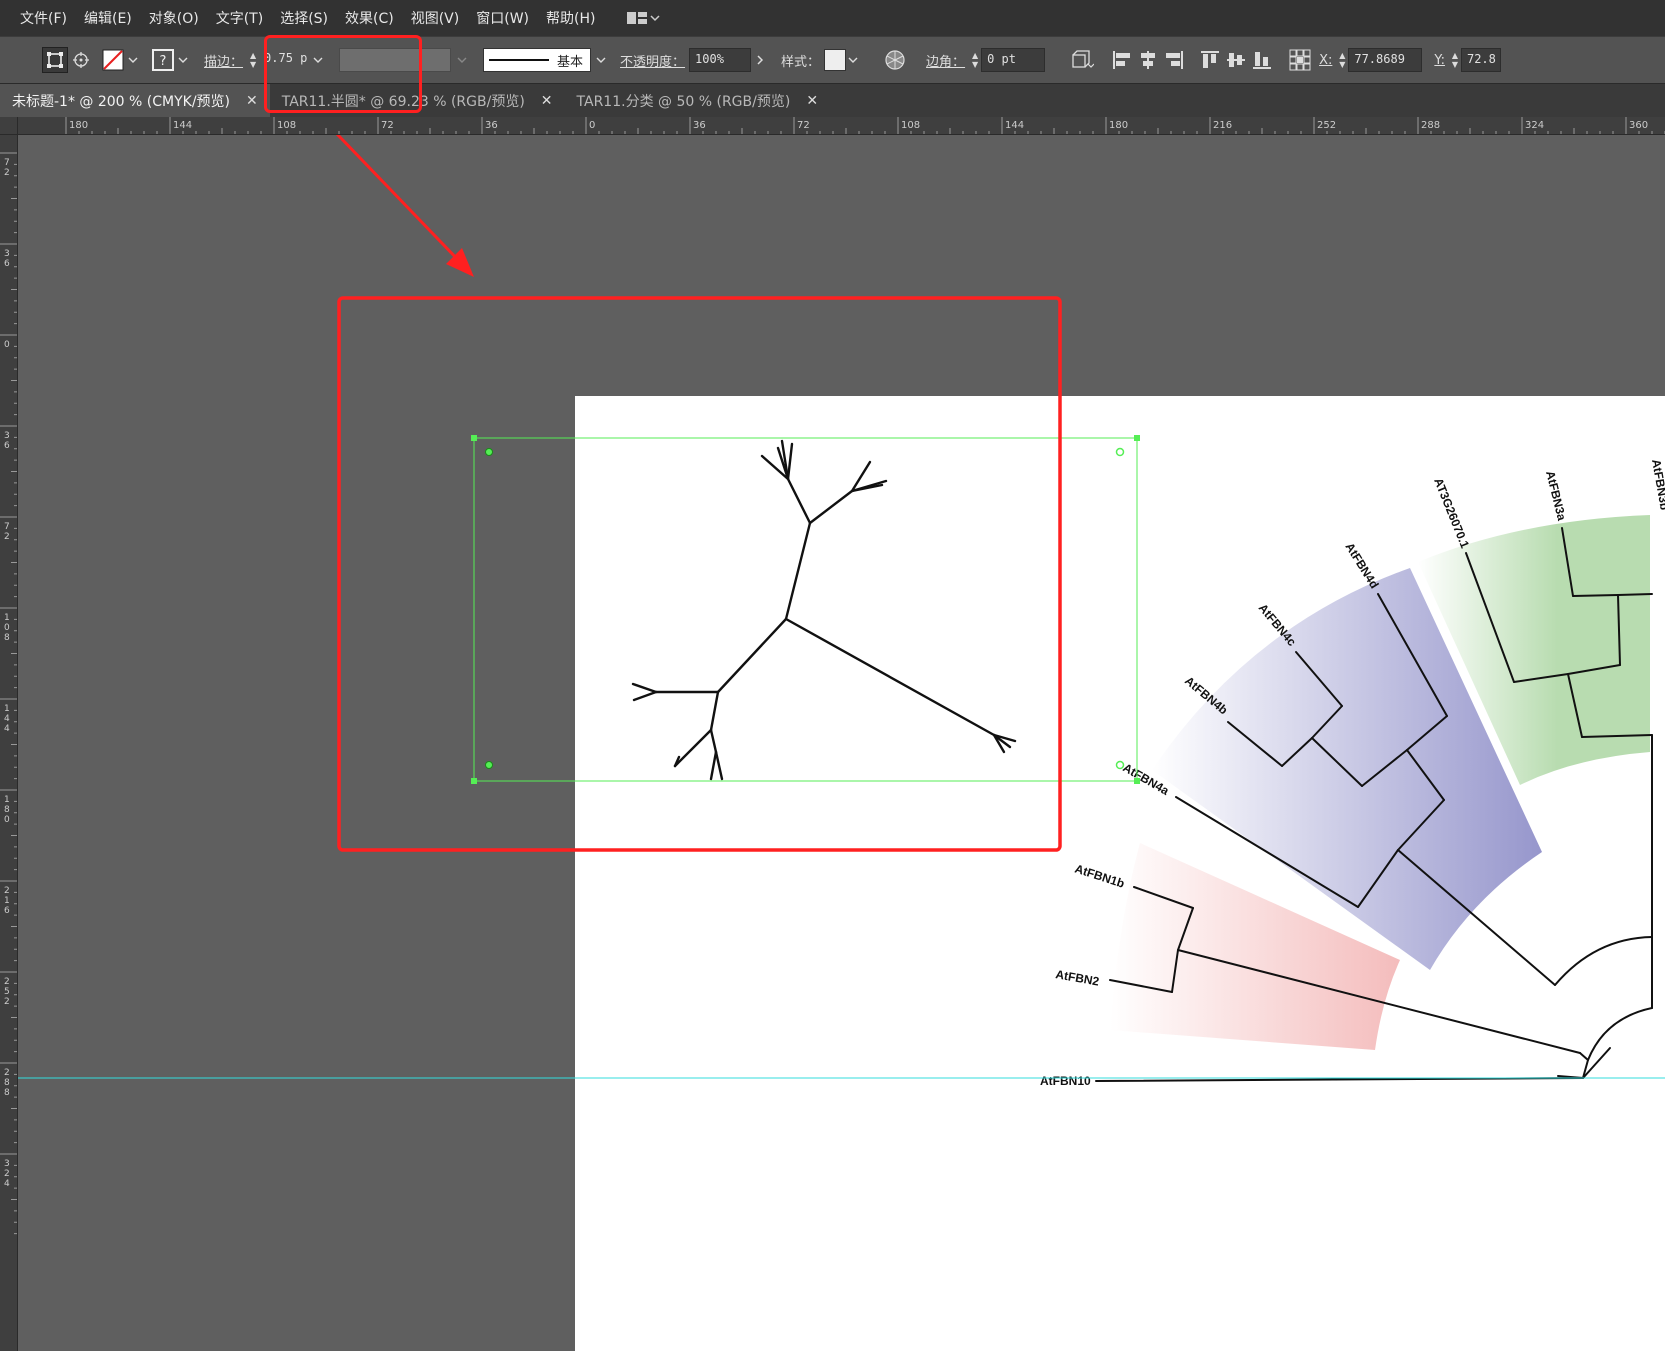  I want to click on unknown-stroke-icon: ?, so click(163, 60).